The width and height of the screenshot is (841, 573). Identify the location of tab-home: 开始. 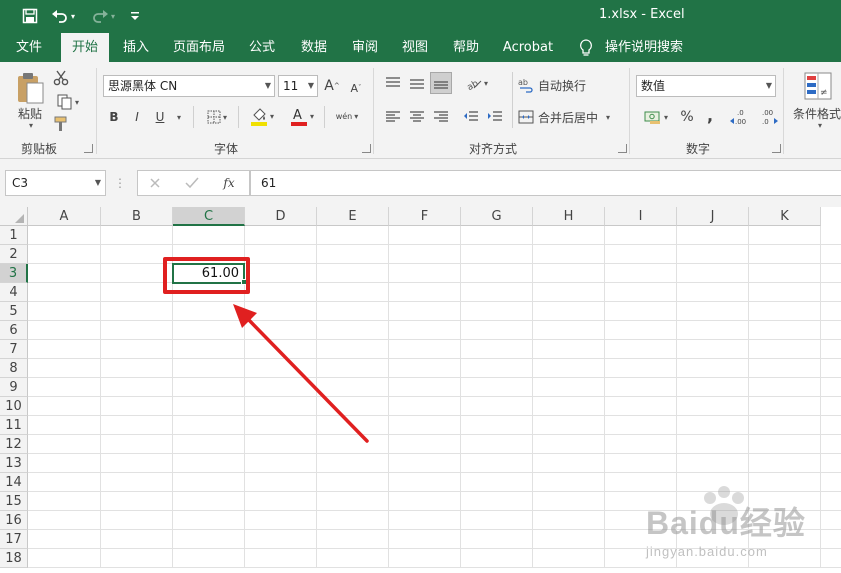
(85, 47).